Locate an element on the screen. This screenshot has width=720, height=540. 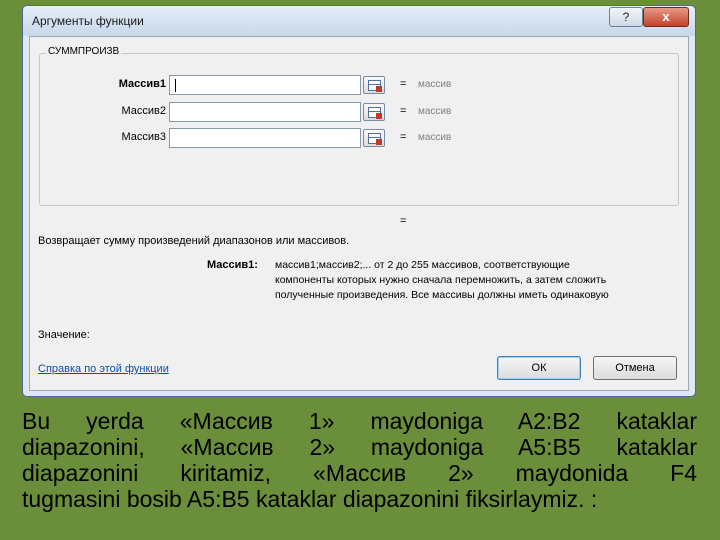
dialog-title: Аргументы функции is located at coordinates (88, 21).